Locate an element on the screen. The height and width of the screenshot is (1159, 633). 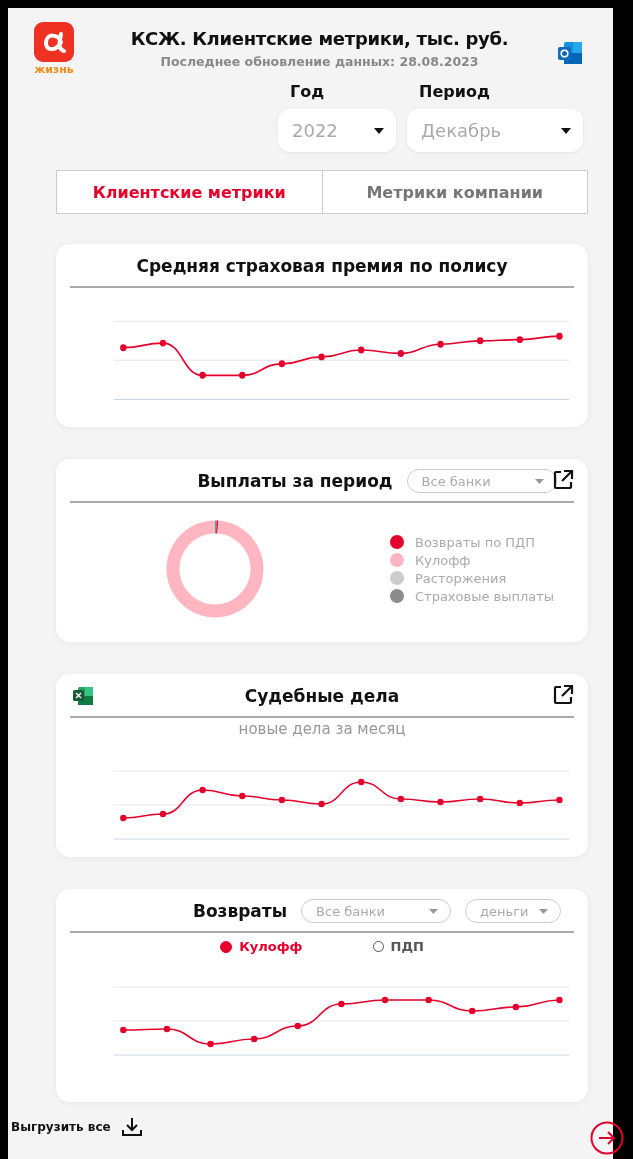
filter-dropdown: 2022 is located at coordinates (337, 130).